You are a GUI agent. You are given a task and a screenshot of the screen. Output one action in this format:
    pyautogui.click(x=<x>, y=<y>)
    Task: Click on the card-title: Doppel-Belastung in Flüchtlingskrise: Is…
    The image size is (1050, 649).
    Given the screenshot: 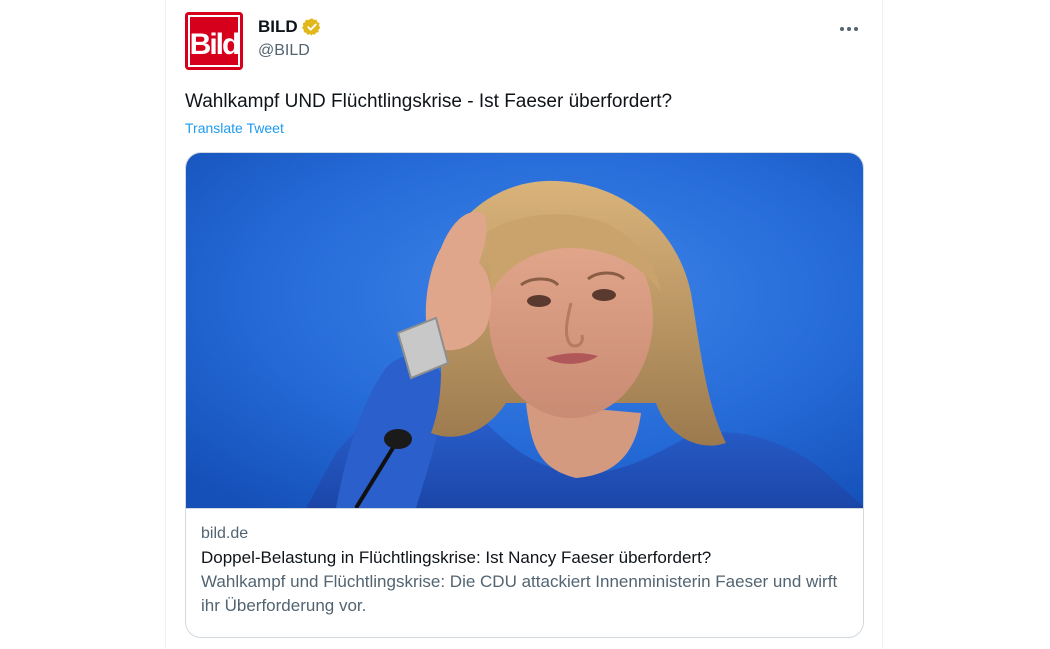 What is the action you would take?
    pyautogui.click(x=456, y=557)
    